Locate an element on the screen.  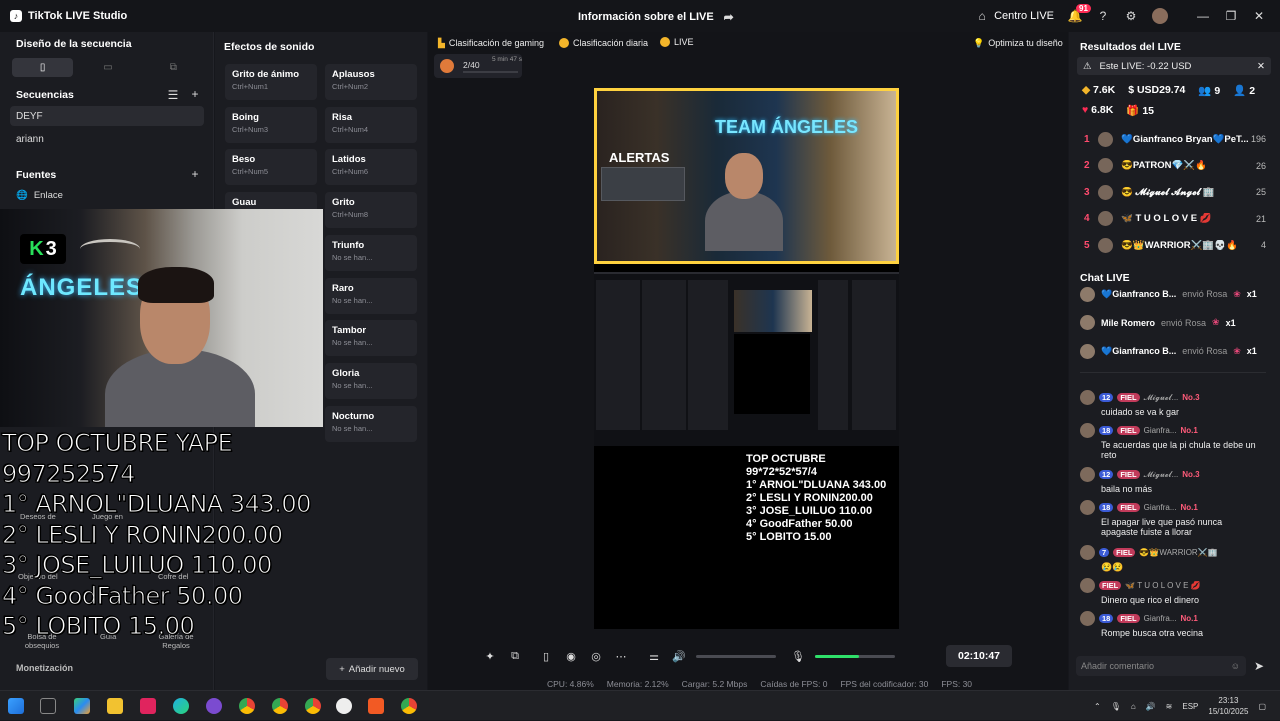
sequence-item: ariann is located at coordinates (107, 139).